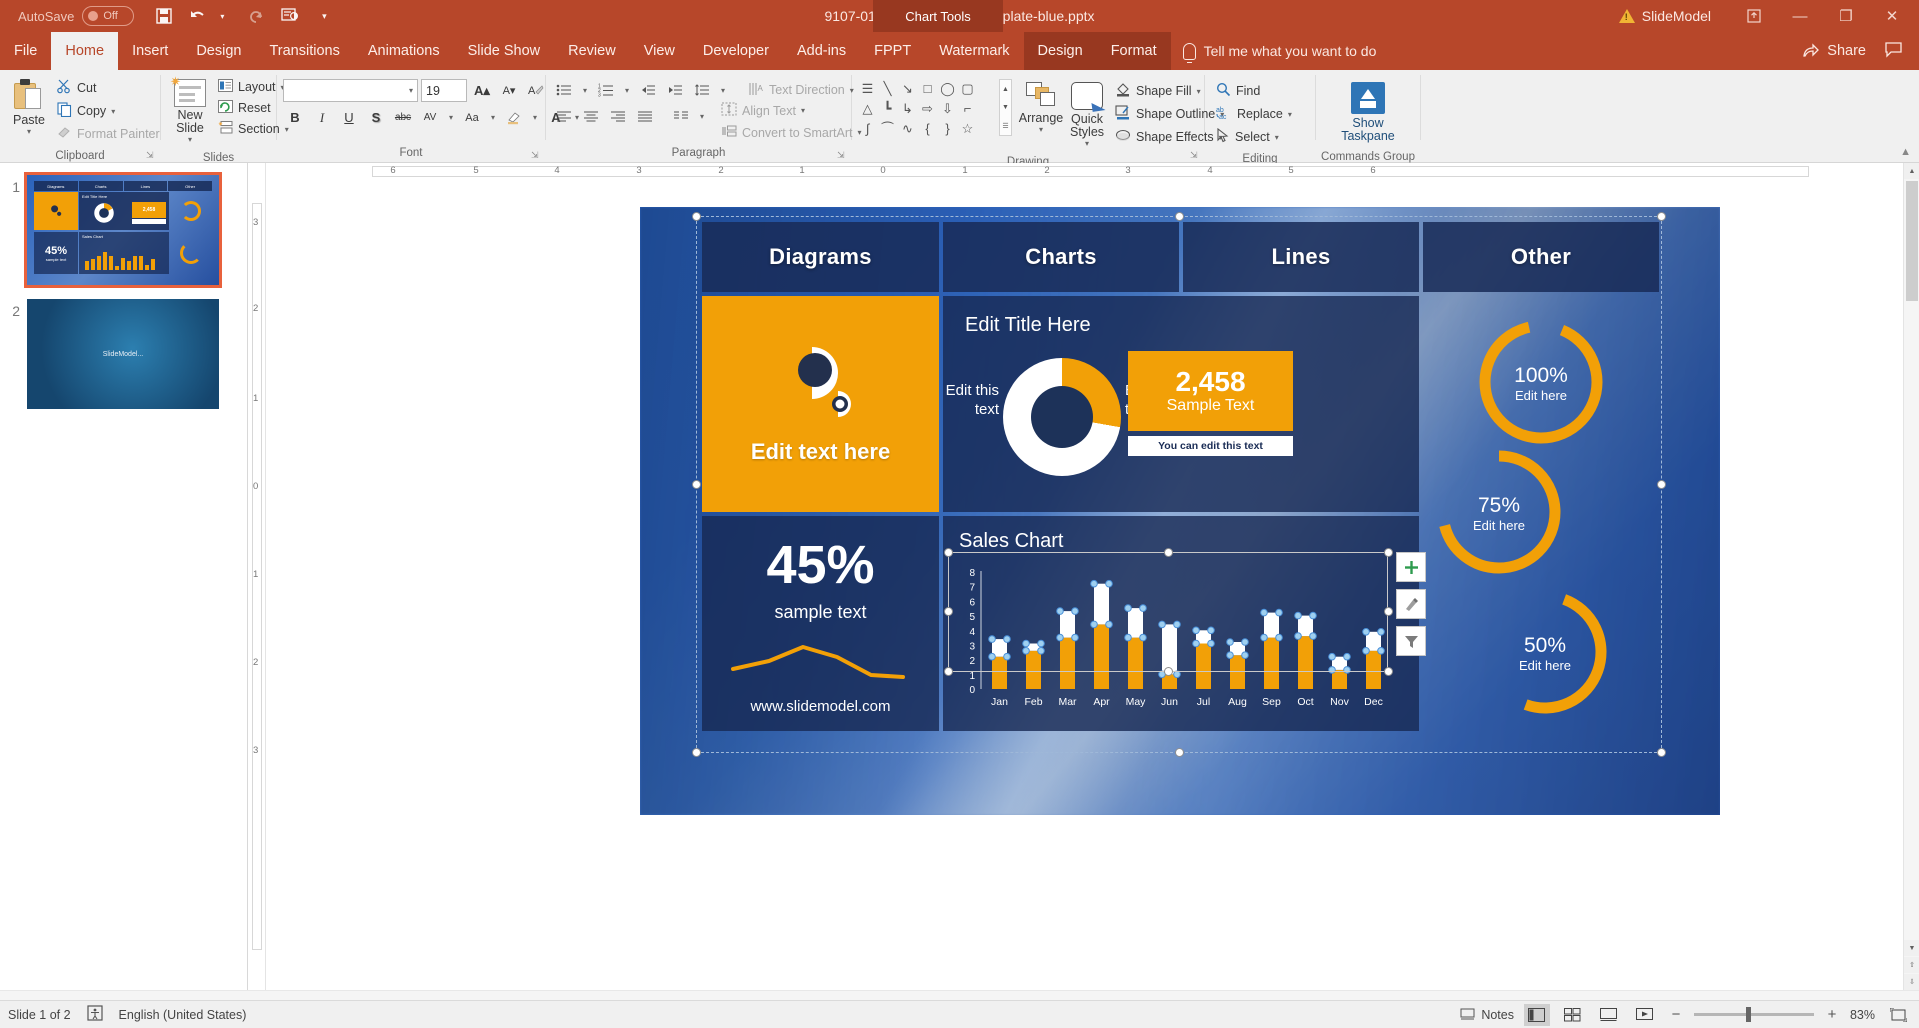  I want to click on quick-styles-dropdown-icon: ▾, so click(1087, 143).